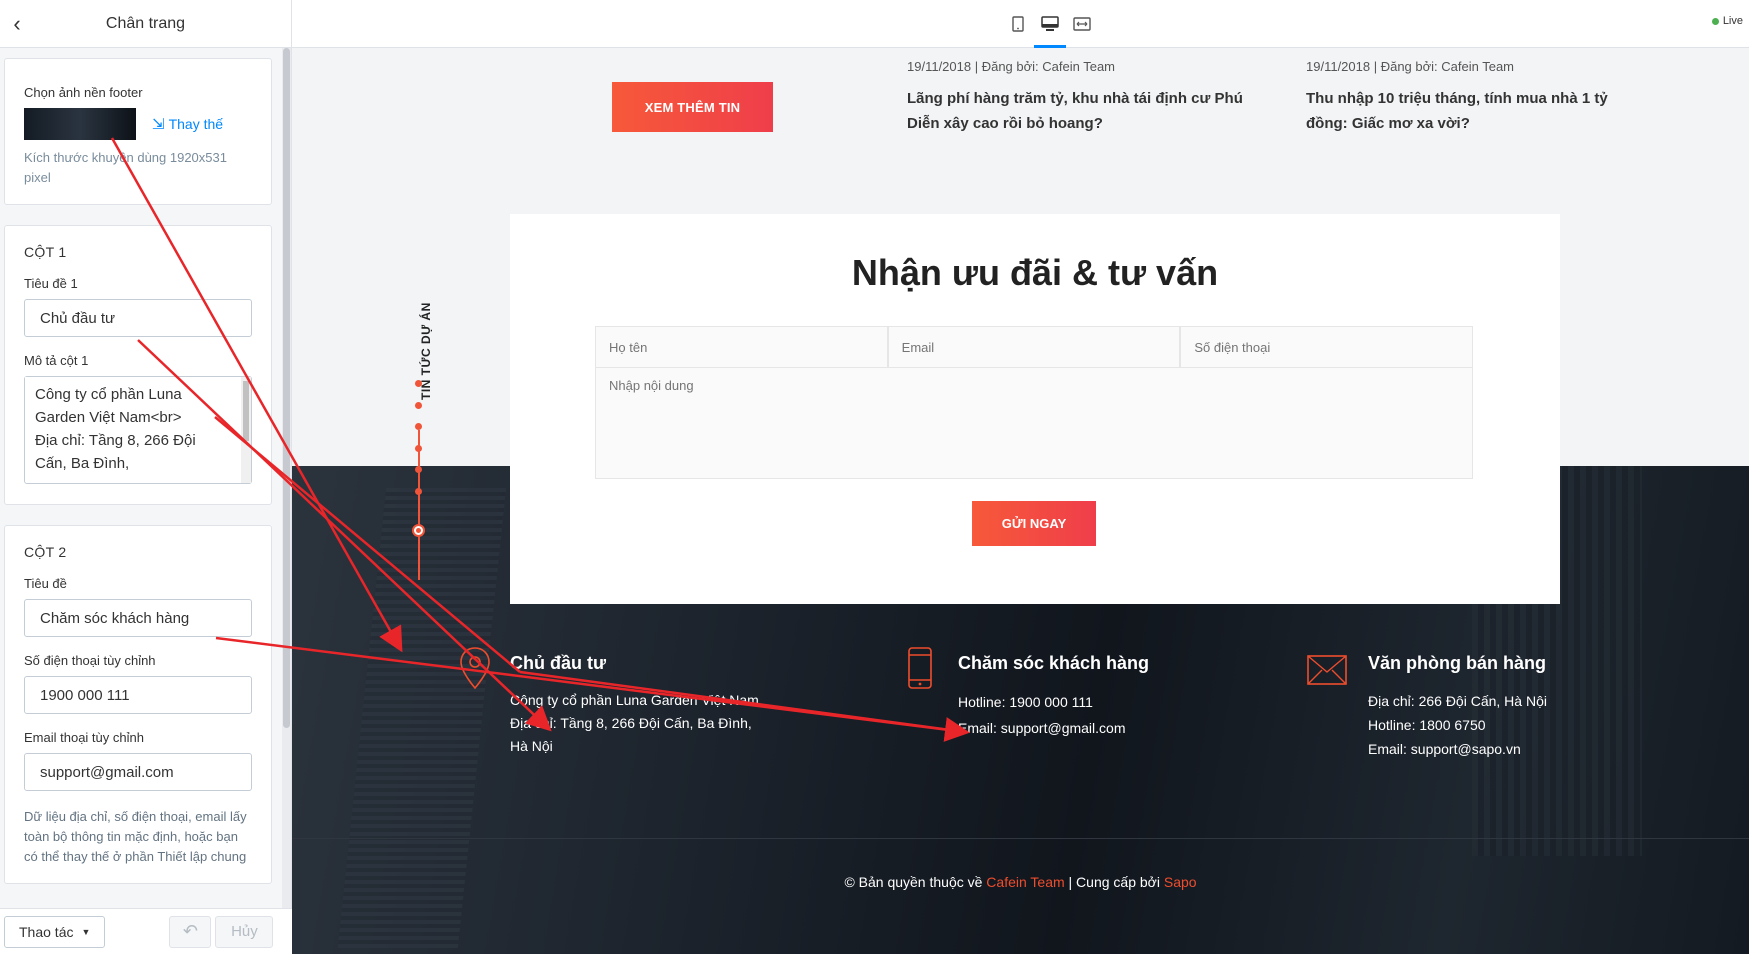  I want to click on replace-image-label: Thay thế, so click(196, 124).